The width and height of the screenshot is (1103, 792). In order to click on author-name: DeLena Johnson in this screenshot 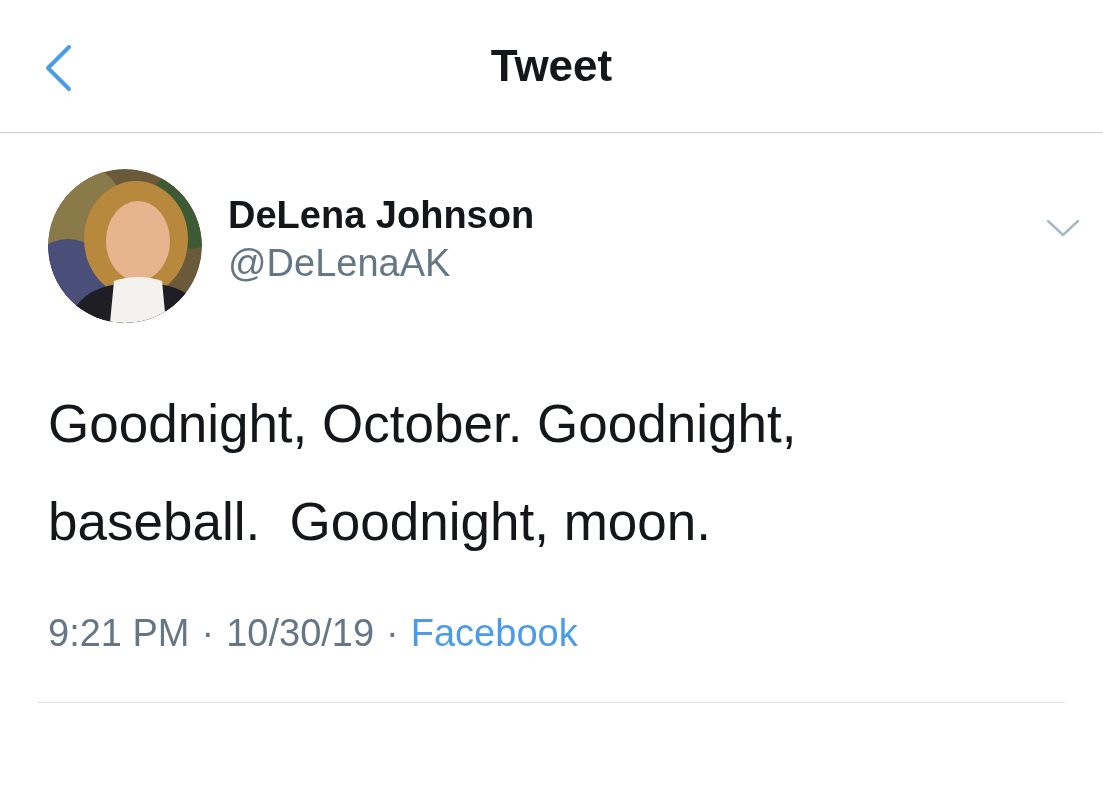, I will do `click(381, 215)`.